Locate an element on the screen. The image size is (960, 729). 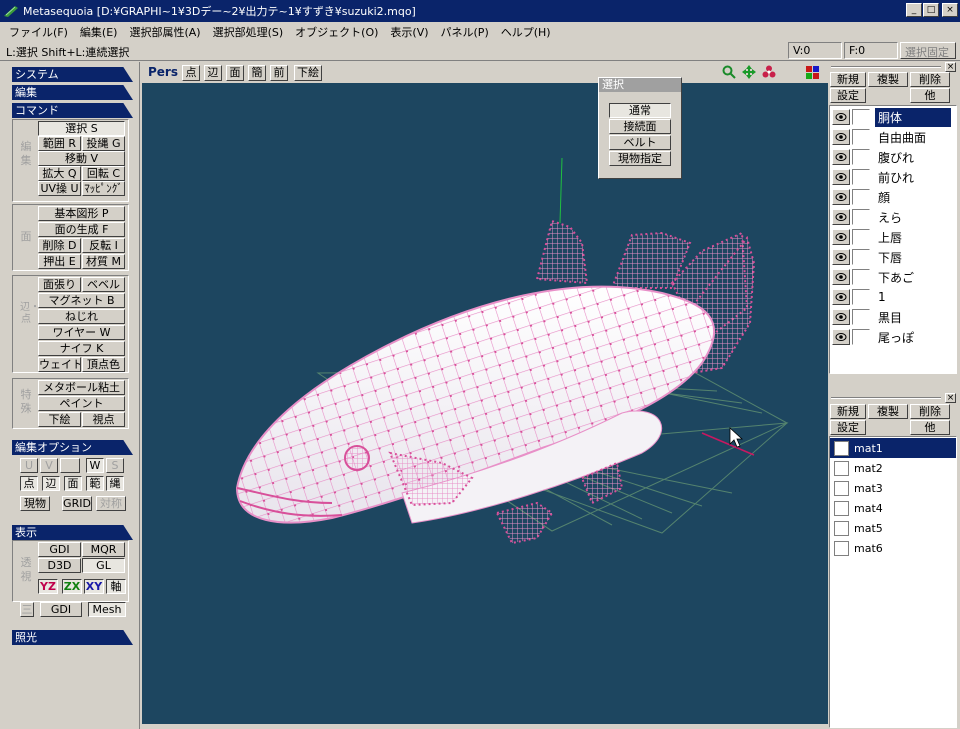
underlay-button: 下絵 is located at coordinates (59, 419).